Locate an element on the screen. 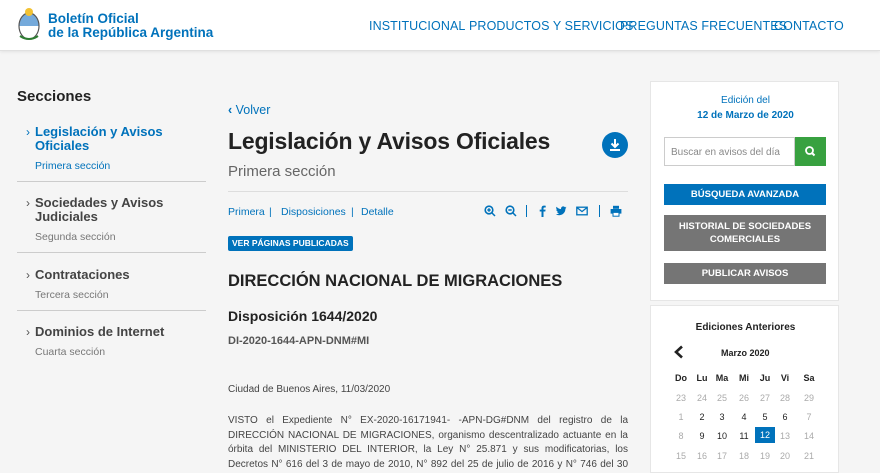 Image resolution: width=880 pixels, height=473 pixels. sidebar-item-label-line2: Oficiales is located at coordinates (62, 145).